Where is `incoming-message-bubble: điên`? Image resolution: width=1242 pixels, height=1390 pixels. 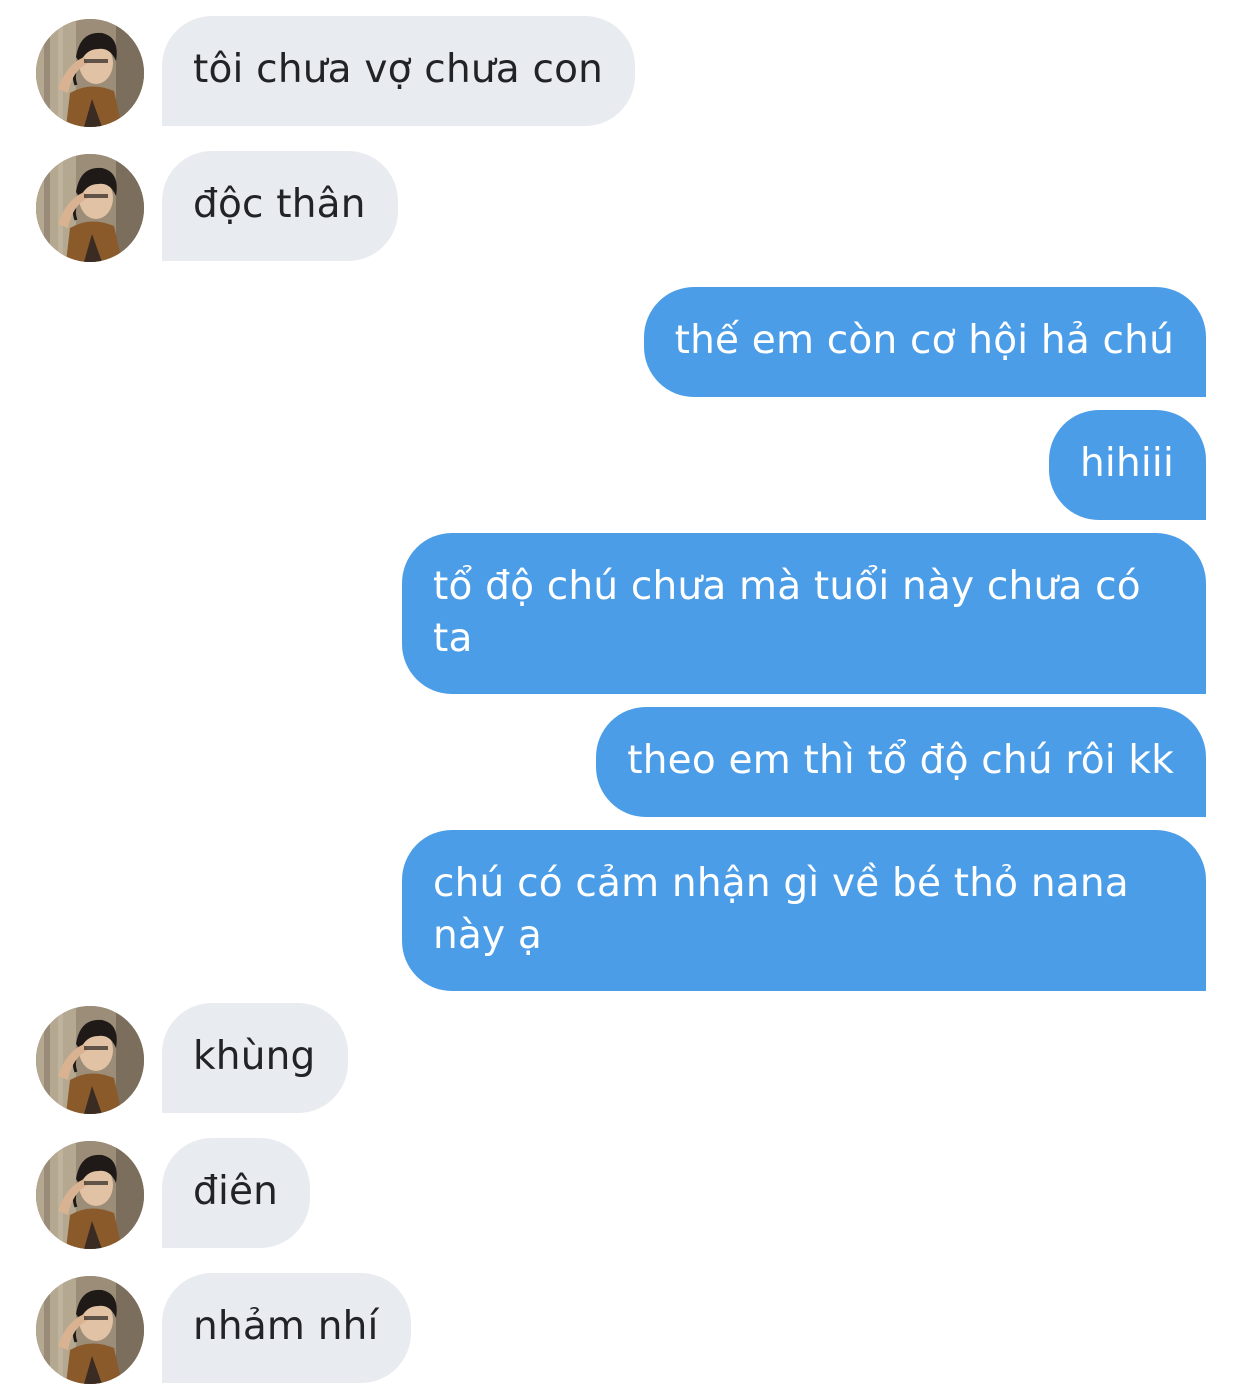 incoming-message-bubble: điên is located at coordinates (236, 1193).